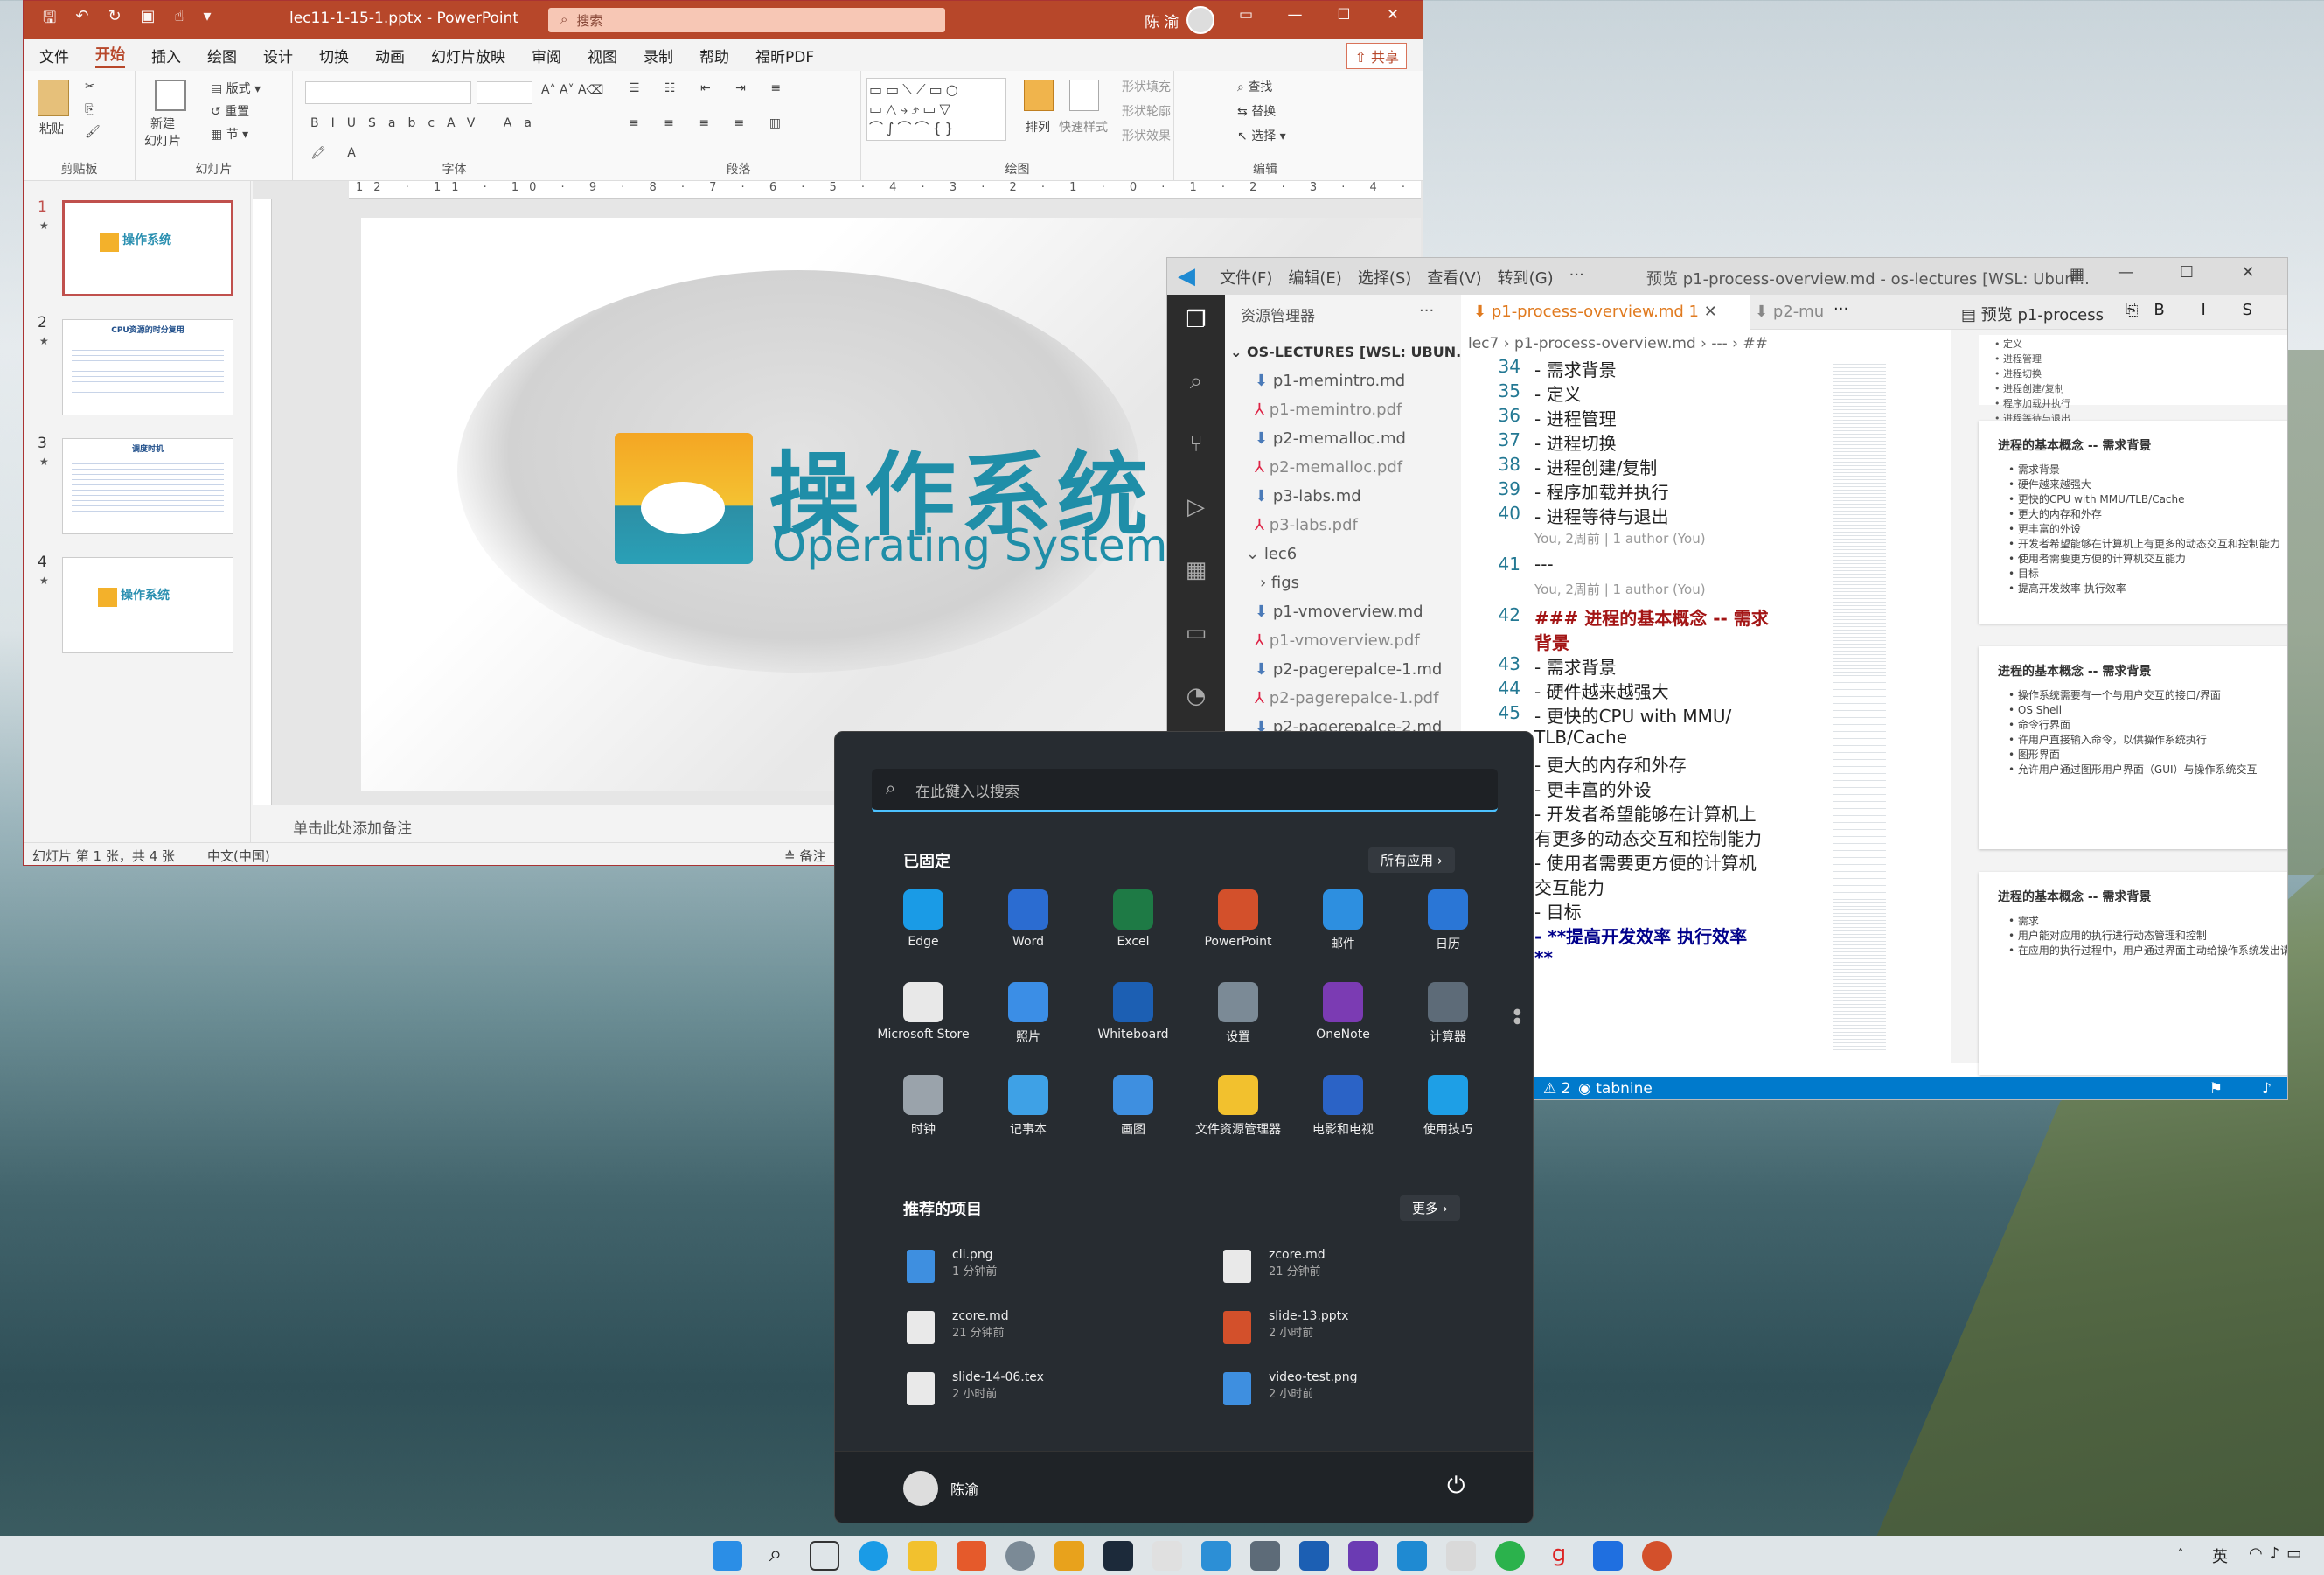  I want to click on pinned-app: 记事本, so click(1028, 1107).